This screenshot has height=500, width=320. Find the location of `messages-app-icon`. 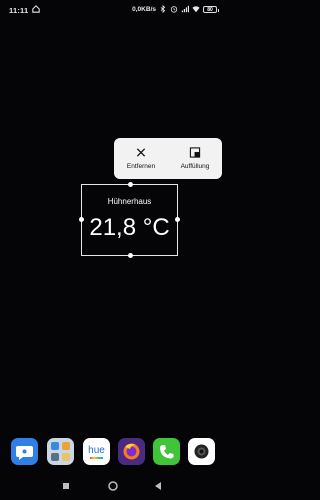

messages-app-icon is located at coordinates (24, 451).